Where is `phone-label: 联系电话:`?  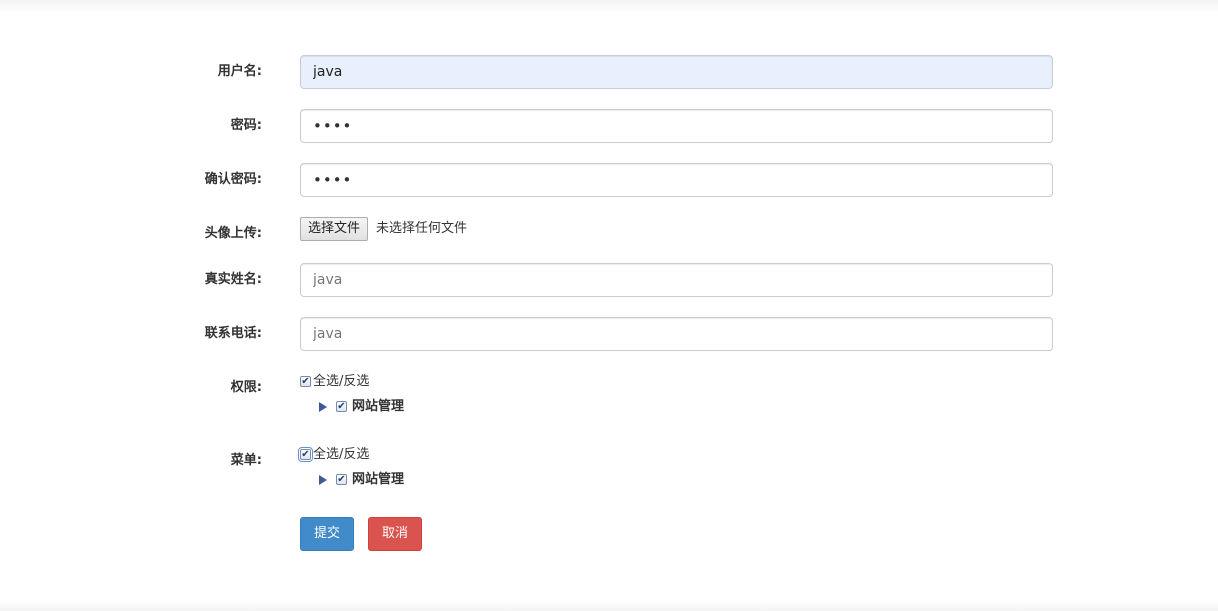 phone-label: 联系电话: is located at coordinates (233, 333).